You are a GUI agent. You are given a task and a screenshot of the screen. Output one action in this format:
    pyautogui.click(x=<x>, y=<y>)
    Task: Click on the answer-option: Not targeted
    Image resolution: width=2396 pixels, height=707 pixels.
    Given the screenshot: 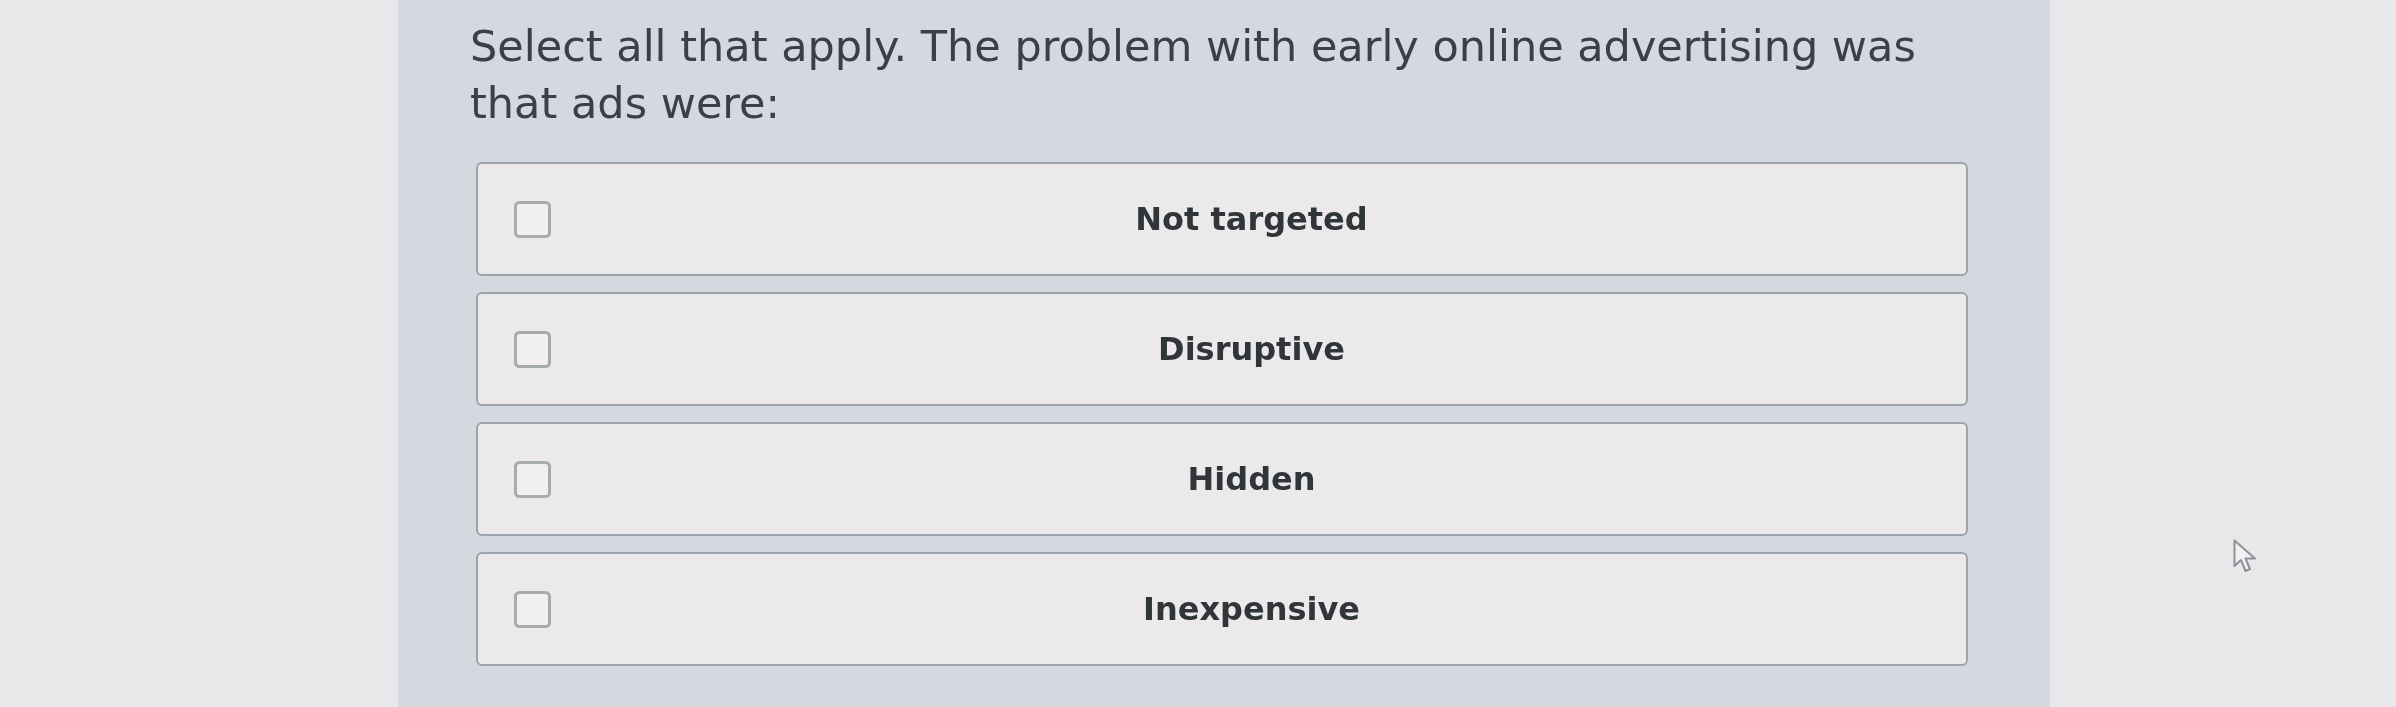 What is the action you would take?
    pyautogui.click(x=1222, y=219)
    